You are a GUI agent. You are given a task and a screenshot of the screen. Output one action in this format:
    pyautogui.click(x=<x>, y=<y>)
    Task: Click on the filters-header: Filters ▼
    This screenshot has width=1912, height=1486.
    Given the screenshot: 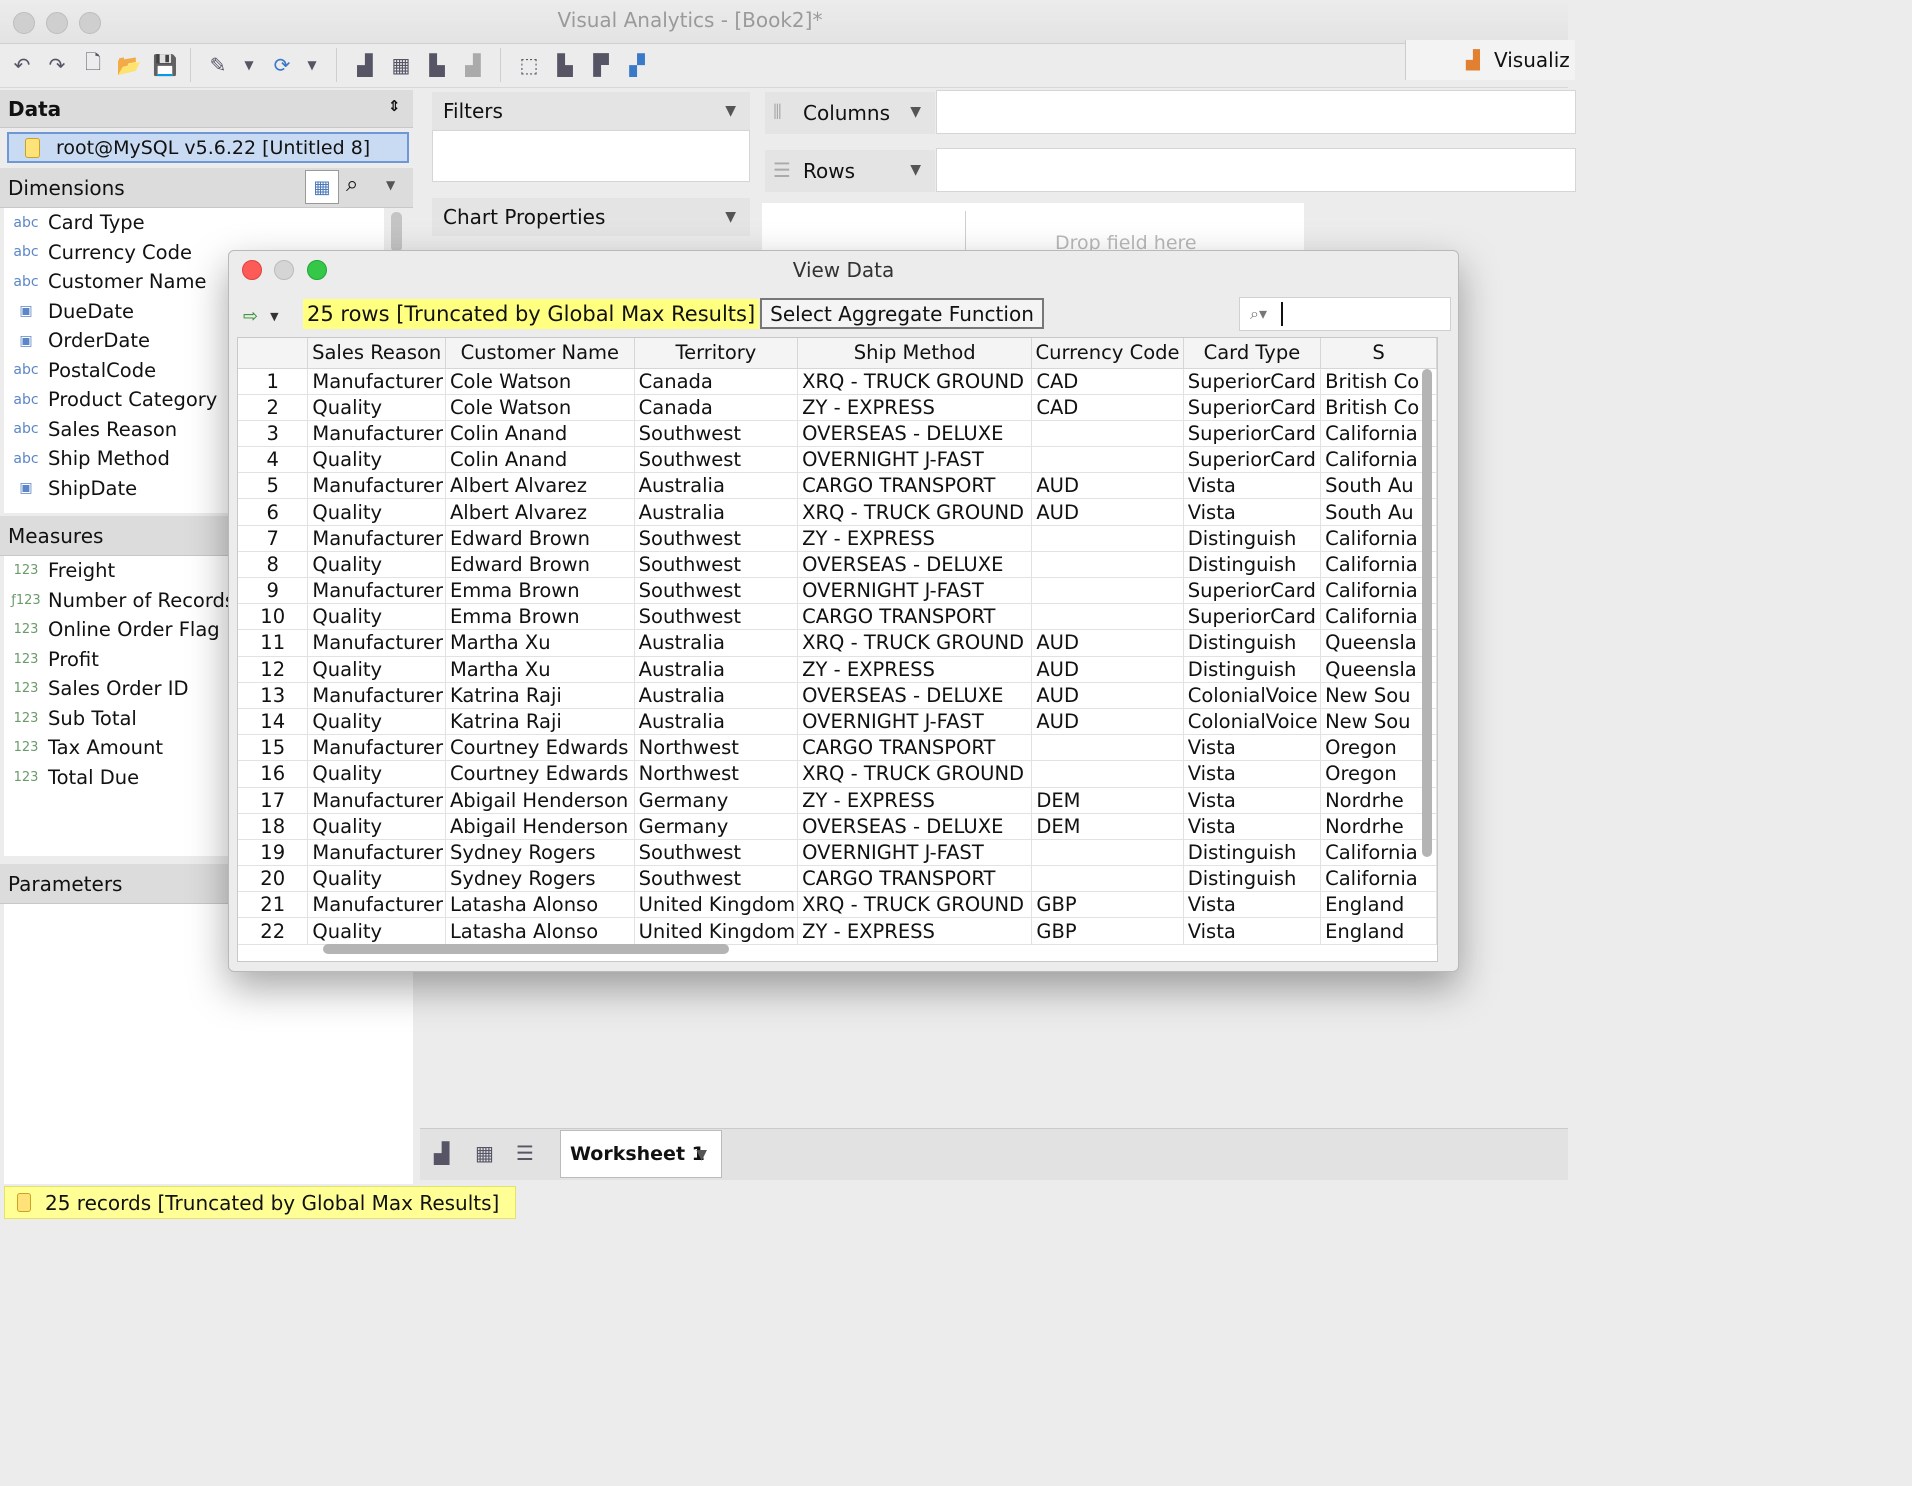 What is the action you would take?
    pyautogui.click(x=591, y=111)
    